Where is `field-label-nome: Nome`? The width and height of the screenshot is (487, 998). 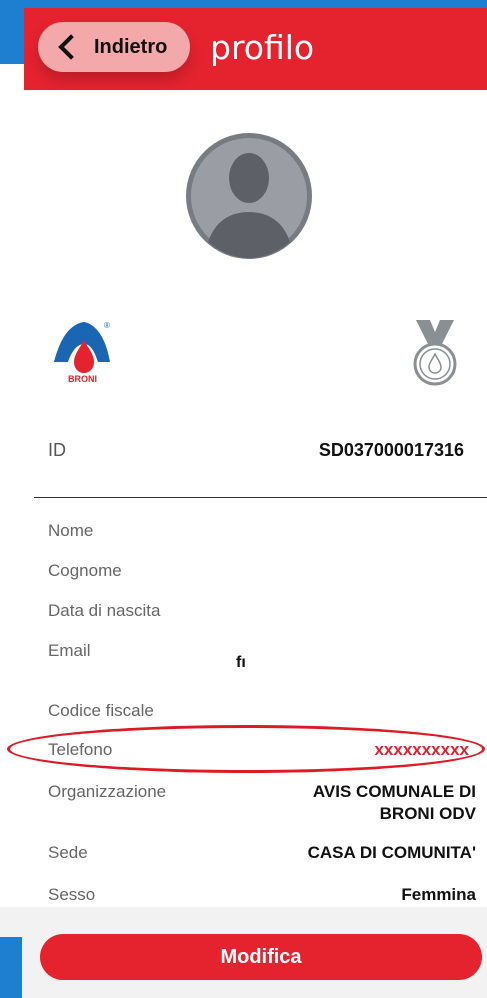 field-label-nome: Nome is located at coordinates (71, 530).